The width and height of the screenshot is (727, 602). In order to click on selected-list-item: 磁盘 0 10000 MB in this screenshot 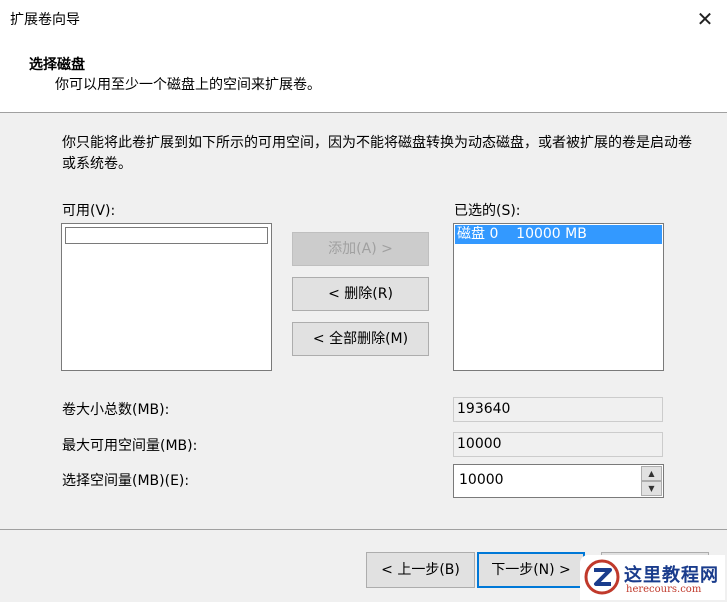, I will do `click(558, 234)`.